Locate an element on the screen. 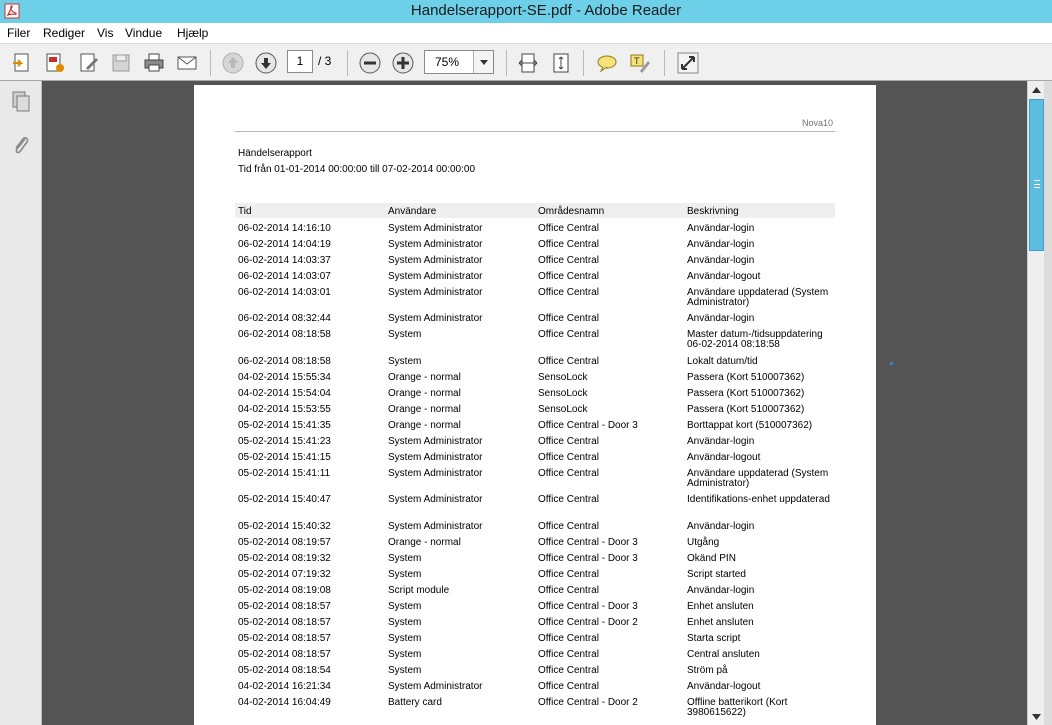  menu-help: Hjælp is located at coordinates (192, 33).